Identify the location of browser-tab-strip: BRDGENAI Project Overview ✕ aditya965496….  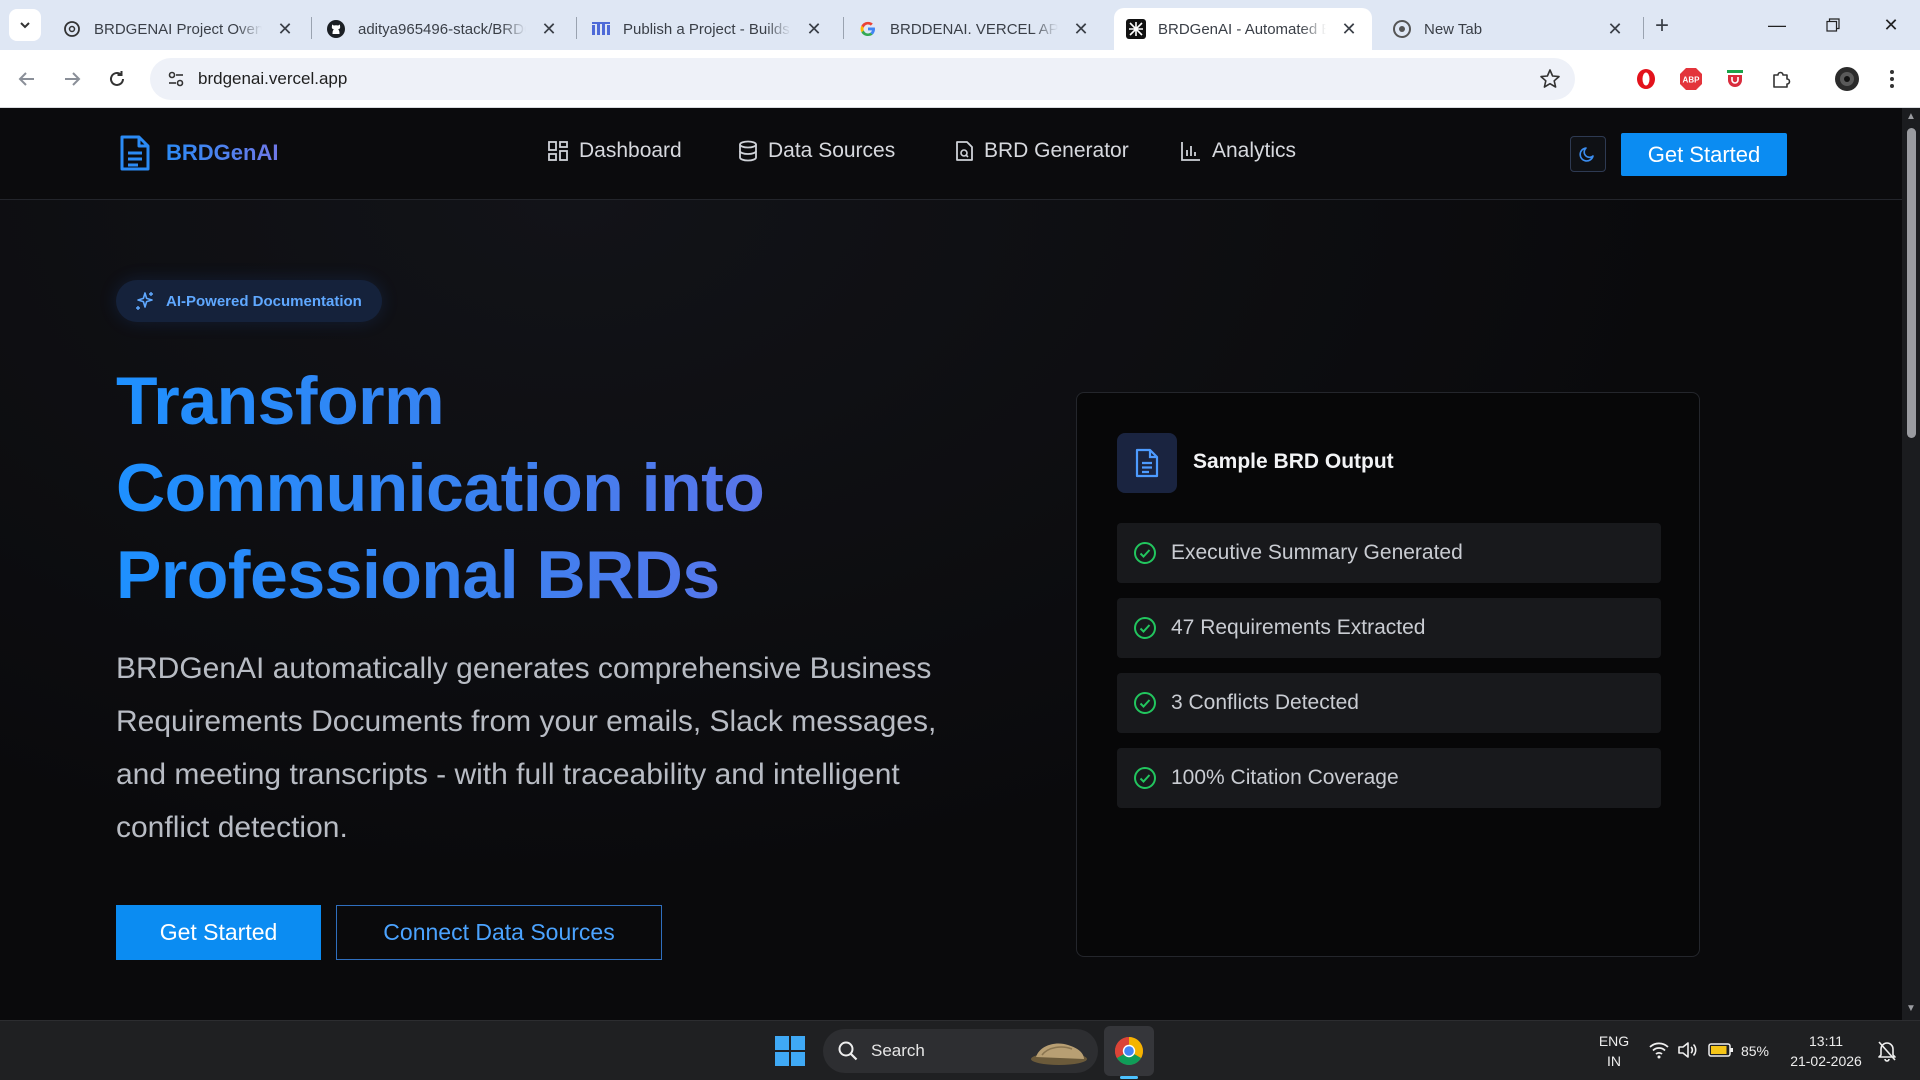
(960, 25).